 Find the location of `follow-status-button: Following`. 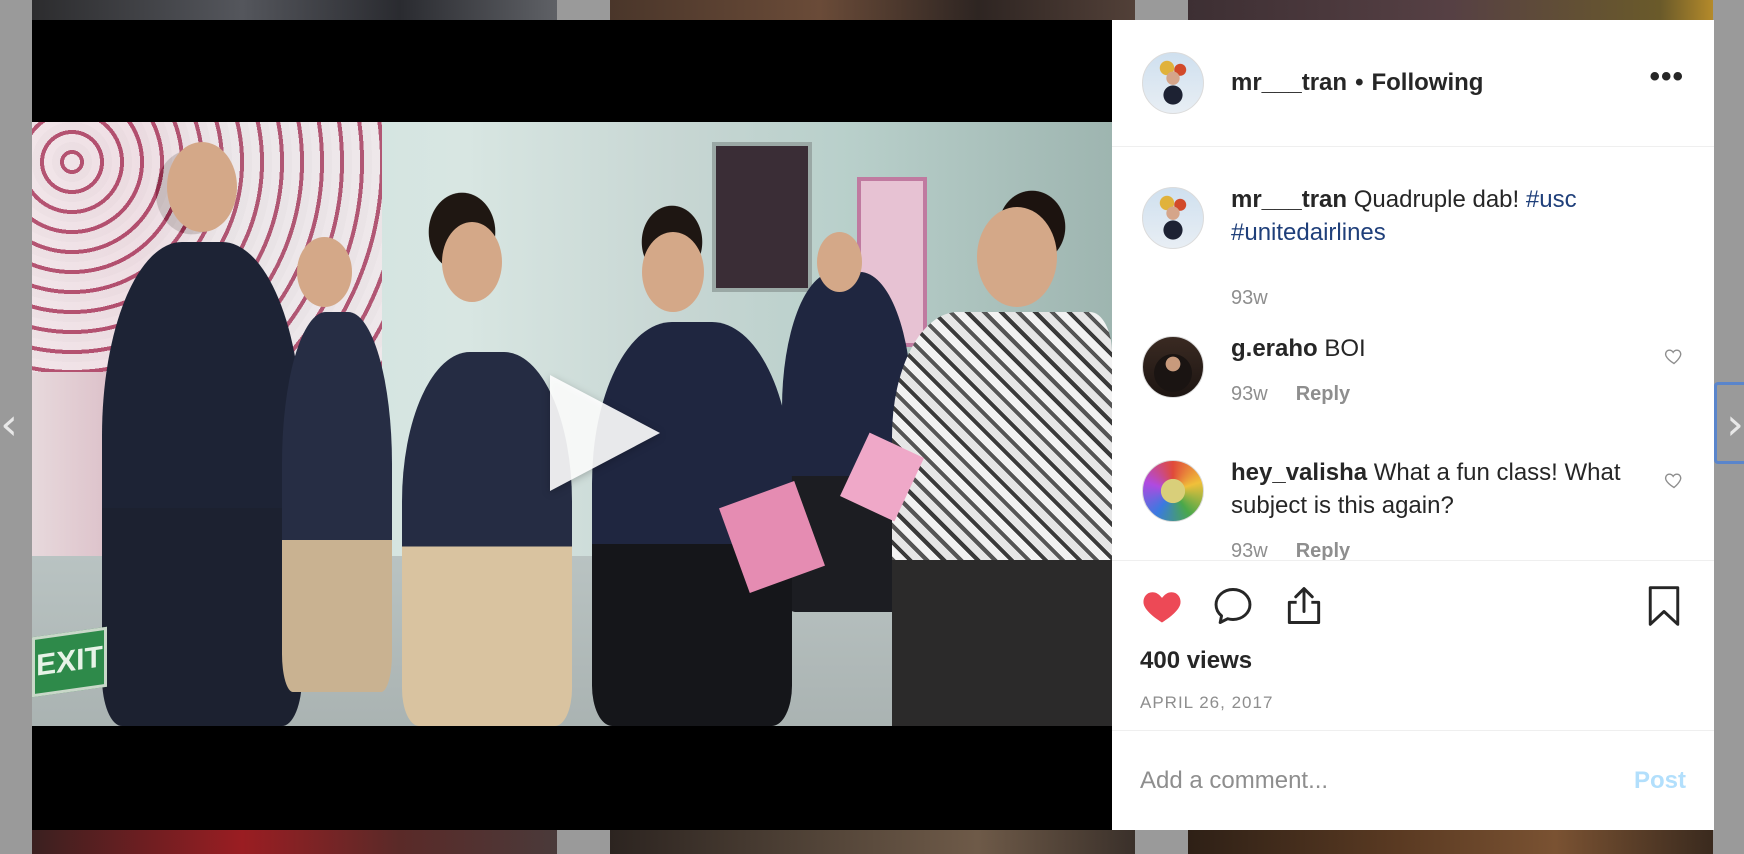

follow-status-button: Following is located at coordinates (1427, 83).